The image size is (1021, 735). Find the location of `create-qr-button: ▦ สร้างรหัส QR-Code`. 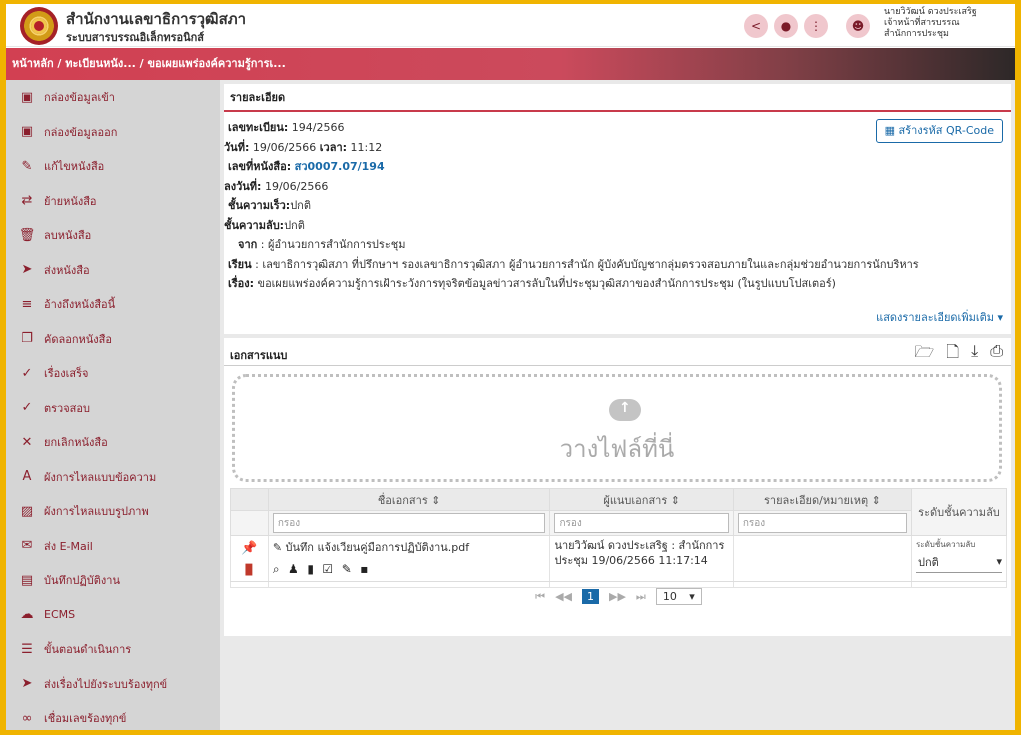

create-qr-button: ▦ สร้างรหัส QR-Code is located at coordinates (939, 131).